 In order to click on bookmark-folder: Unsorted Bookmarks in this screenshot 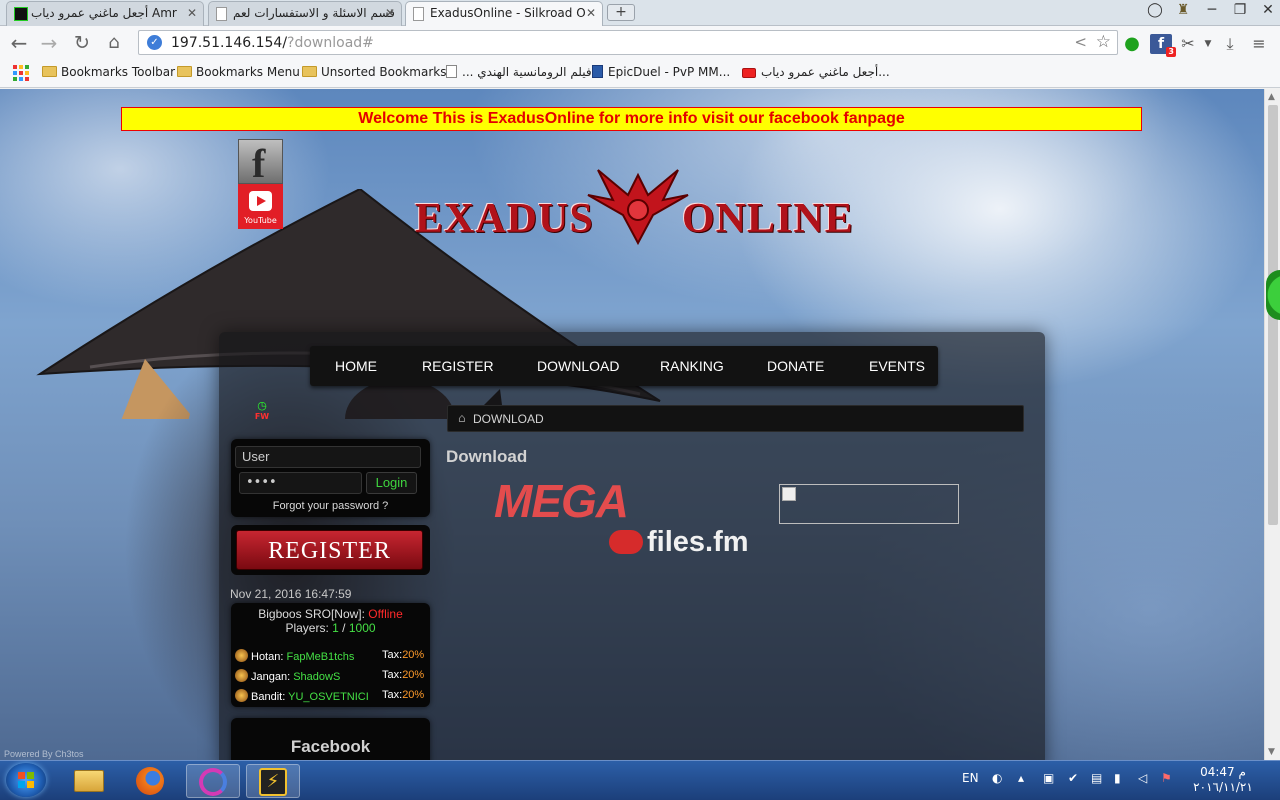, I will do `click(374, 72)`.